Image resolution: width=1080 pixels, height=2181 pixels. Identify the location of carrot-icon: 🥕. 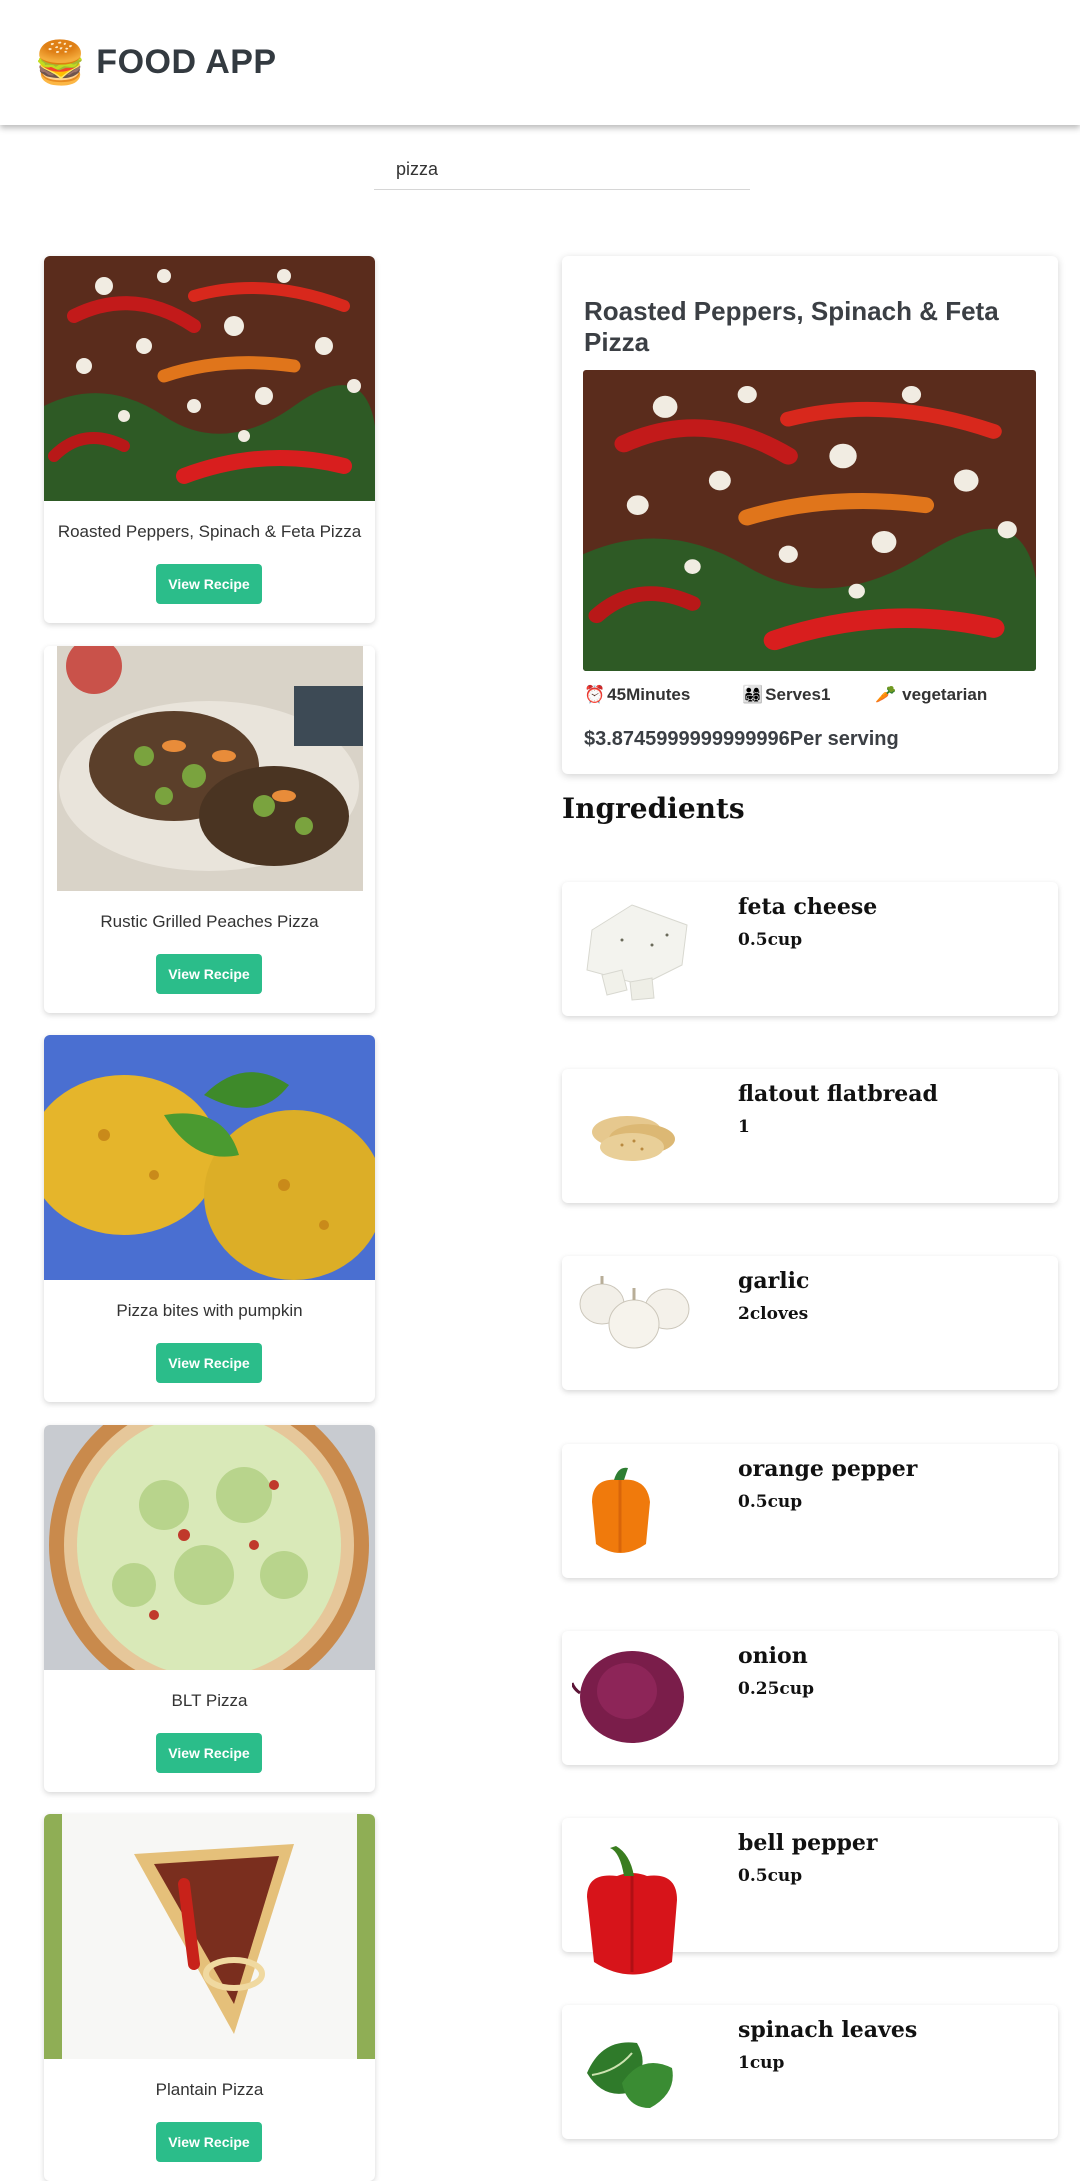
(886, 694).